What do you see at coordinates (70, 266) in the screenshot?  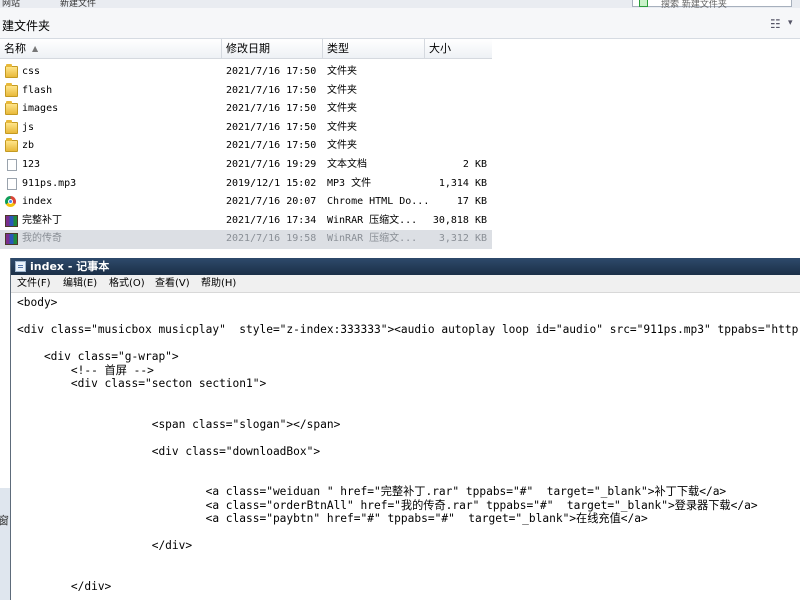 I see `notepad-title: index - 记事本` at bounding box center [70, 266].